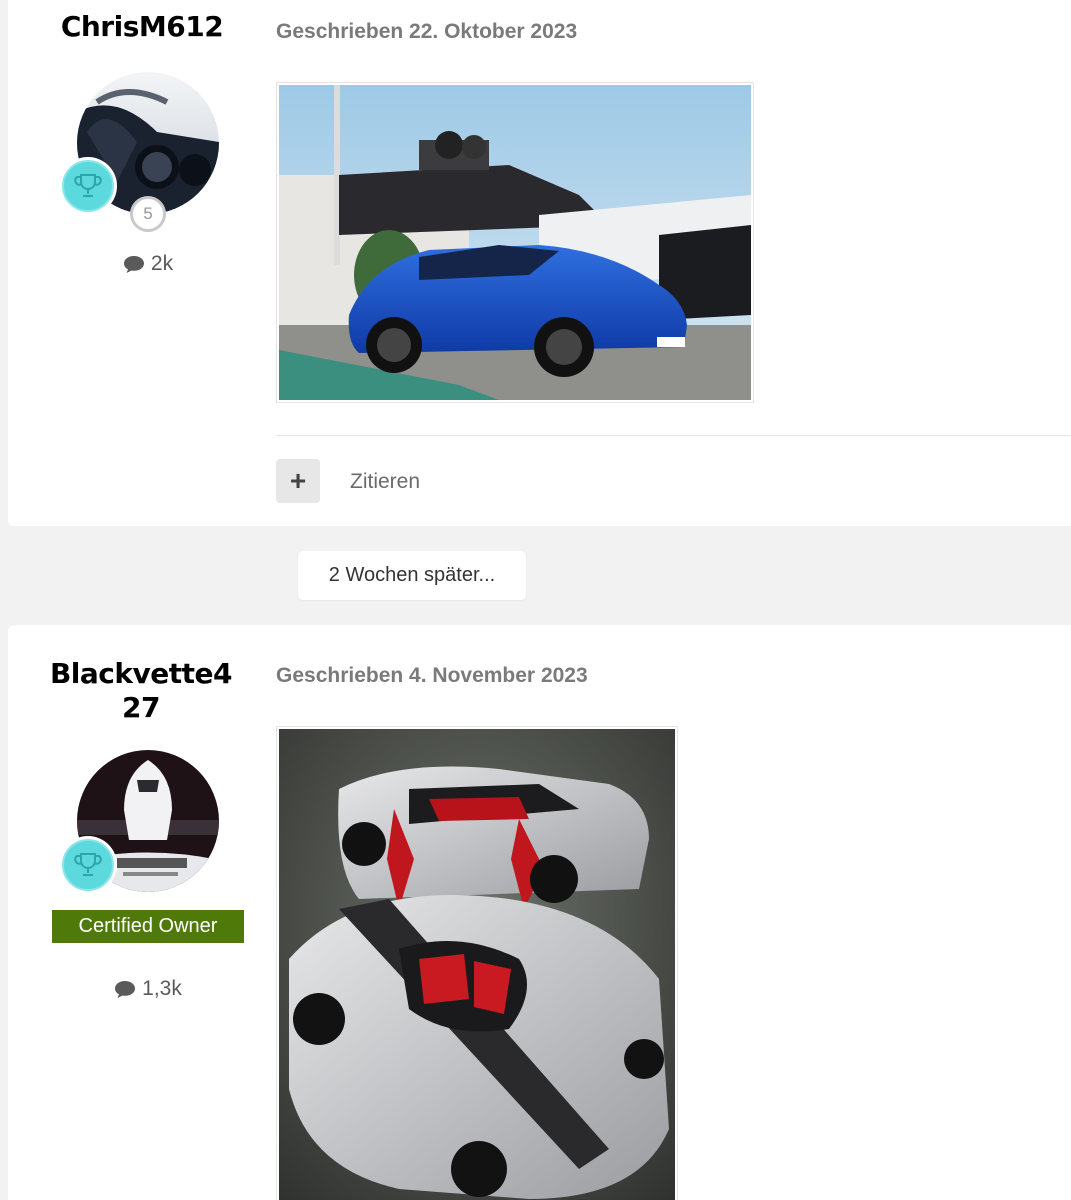 This screenshot has height=1200, width=1071. Describe the element at coordinates (673, 435) in the screenshot. I see `divider` at that location.